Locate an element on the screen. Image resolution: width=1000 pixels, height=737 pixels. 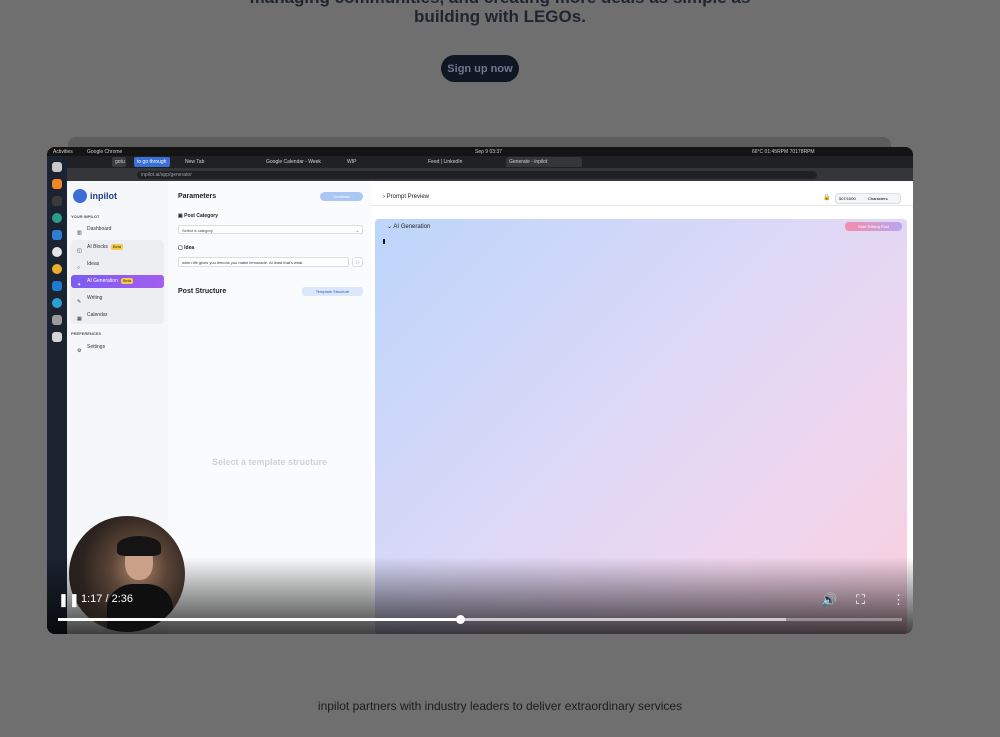
sidebar-item-settings: ⚙ Settings is located at coordinates (117, 347).